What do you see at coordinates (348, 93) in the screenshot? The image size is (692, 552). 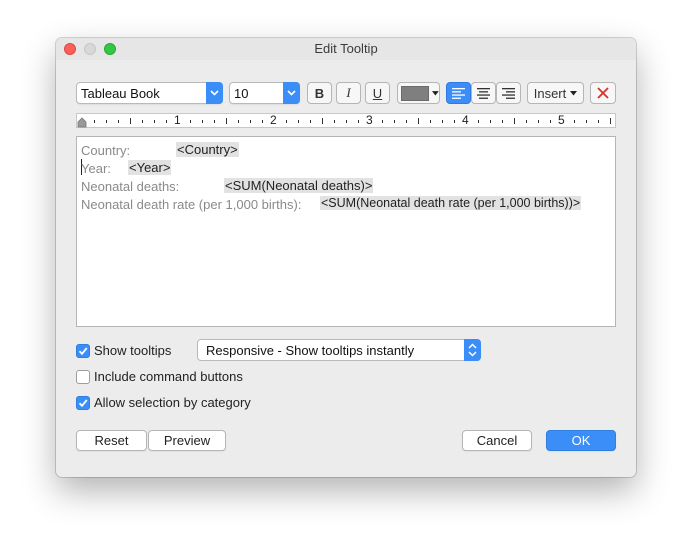 I see `italic-button: I` at bounding box center [348, 93].